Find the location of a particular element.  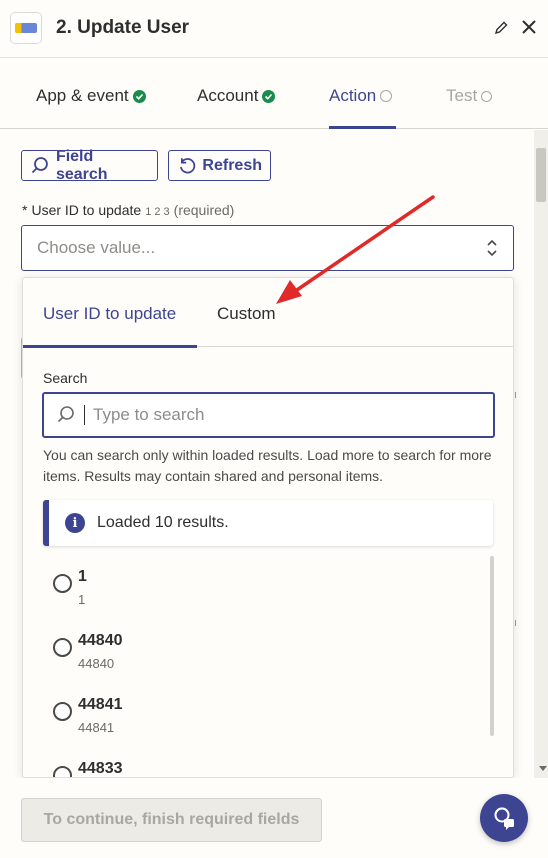

support-agent-icon is located at coordinates (504, 818).